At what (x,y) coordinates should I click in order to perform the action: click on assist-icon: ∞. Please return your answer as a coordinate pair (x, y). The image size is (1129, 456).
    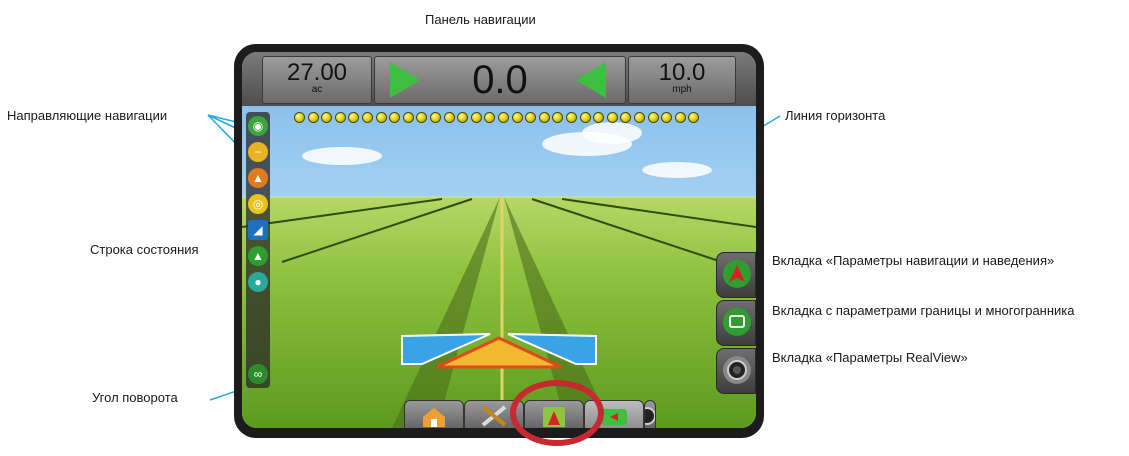
    Looking at the image, I should click on (258, 374).